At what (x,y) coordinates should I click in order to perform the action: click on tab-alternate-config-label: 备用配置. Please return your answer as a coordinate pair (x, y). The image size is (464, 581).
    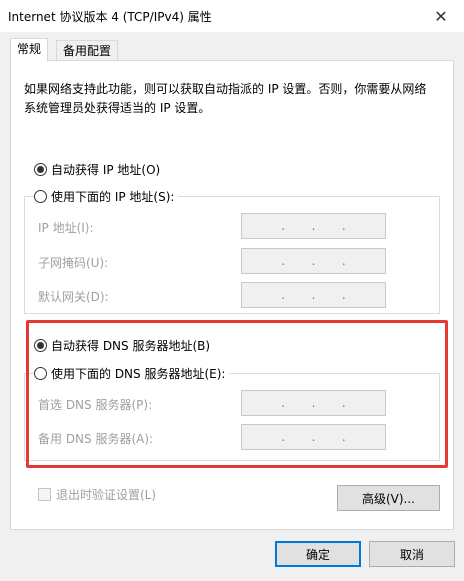
    Looking at the image, I should click on (87, 51).